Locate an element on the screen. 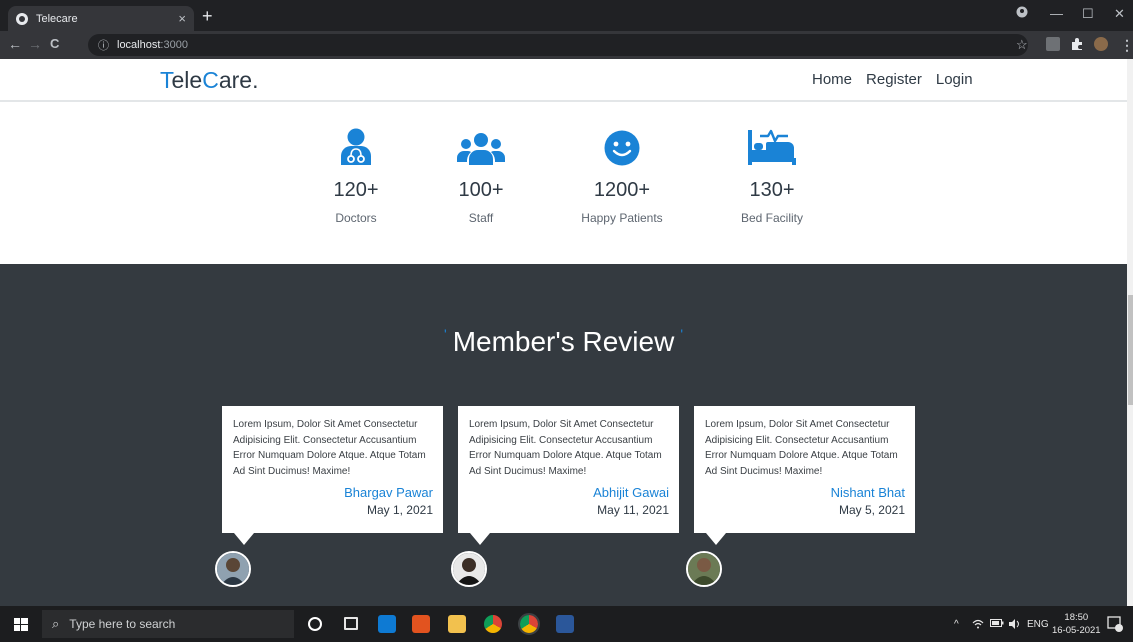 Image resolution: width=1133 pixels, height=642 pixels. url-host: localhost is located at coordinates (139, 45).